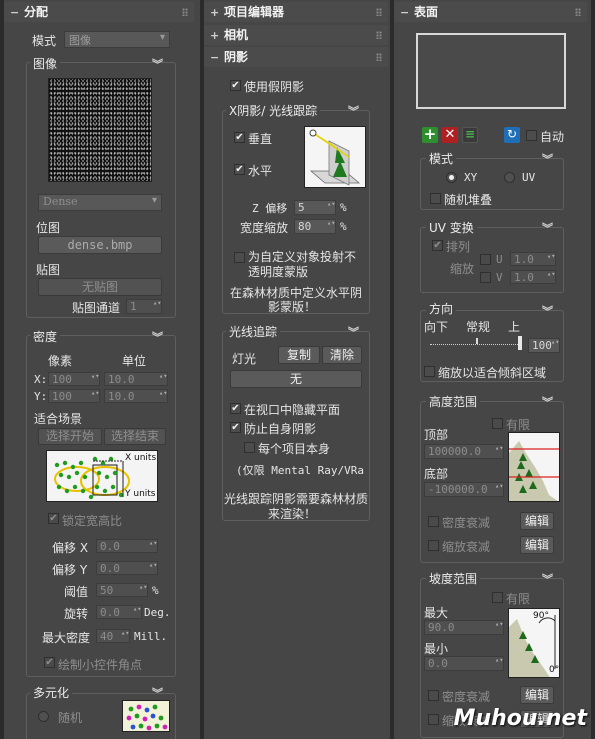 This screenshot has width=595, height=739. I want to click on height-density-edit-button: 编辑, so click(537, 521).